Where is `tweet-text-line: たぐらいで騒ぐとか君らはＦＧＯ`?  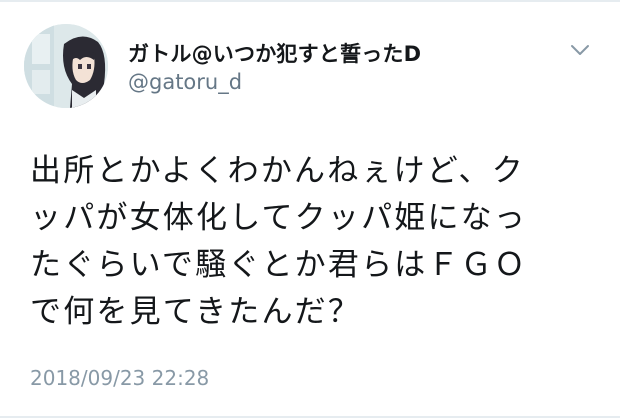
tweet-text-line: たぐらいで騒ぐとか君らはＦＧＯ is located at coordinates (279, 265).